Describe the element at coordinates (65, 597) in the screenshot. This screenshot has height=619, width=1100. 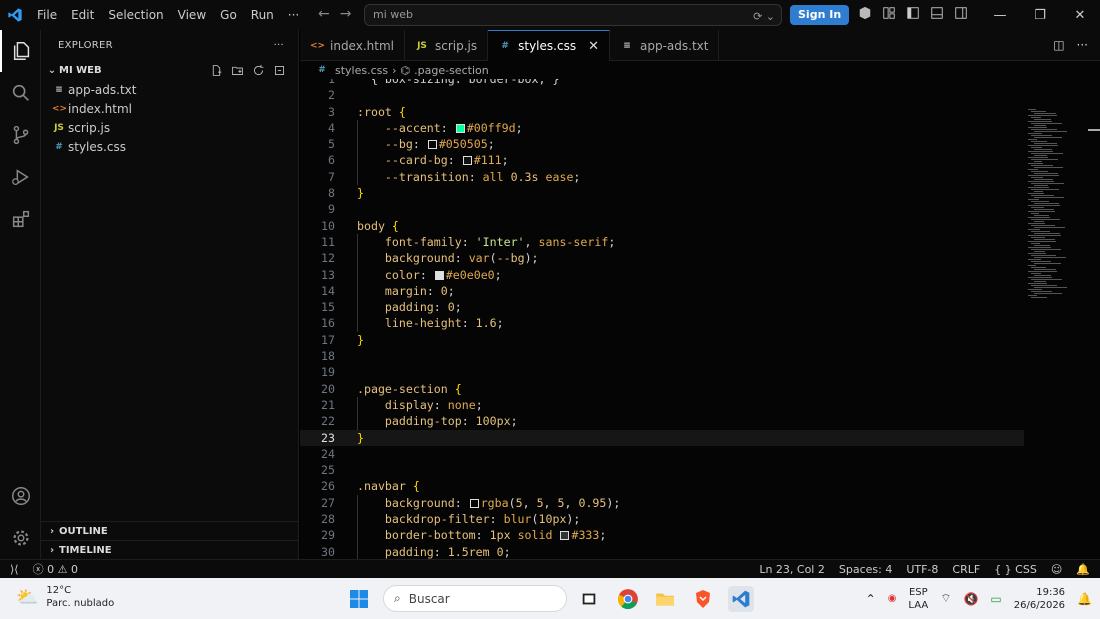
I see `weather-widget: ⛅ 12°C Parc. nublado` at that location.